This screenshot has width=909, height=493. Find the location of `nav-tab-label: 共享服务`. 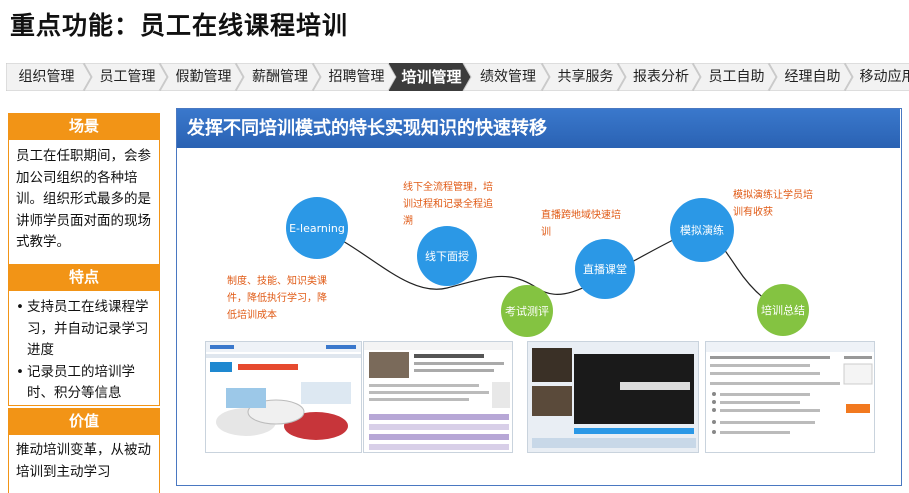

nav-tab-label: 共享服务 is located at coordinates (585, 77).